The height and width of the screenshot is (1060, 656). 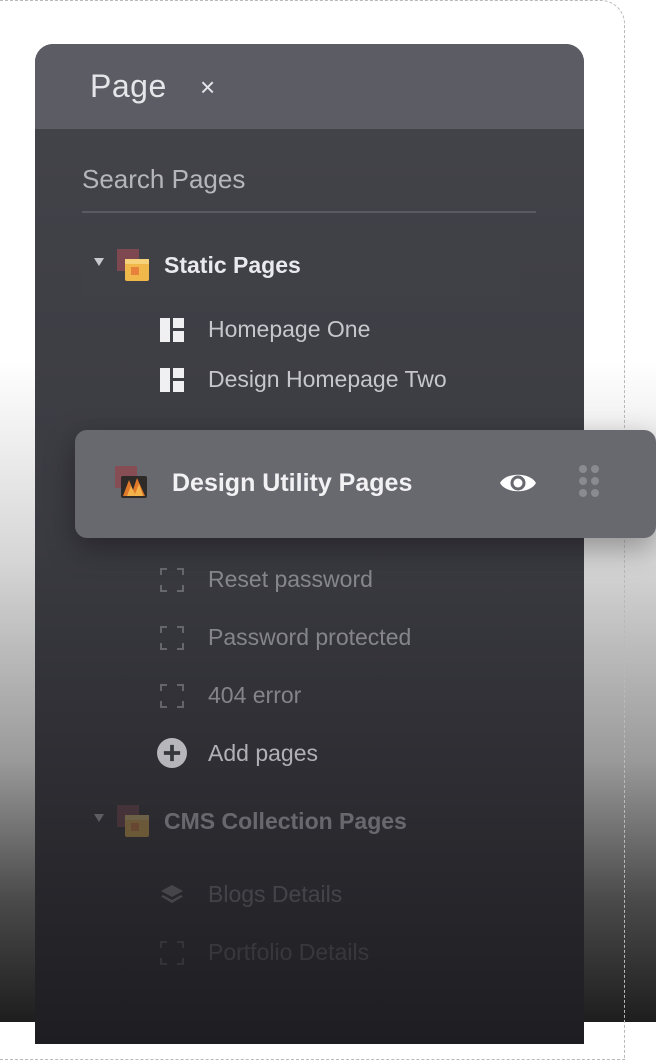 I want to click on eye-icon, so click(x=518, y=483).